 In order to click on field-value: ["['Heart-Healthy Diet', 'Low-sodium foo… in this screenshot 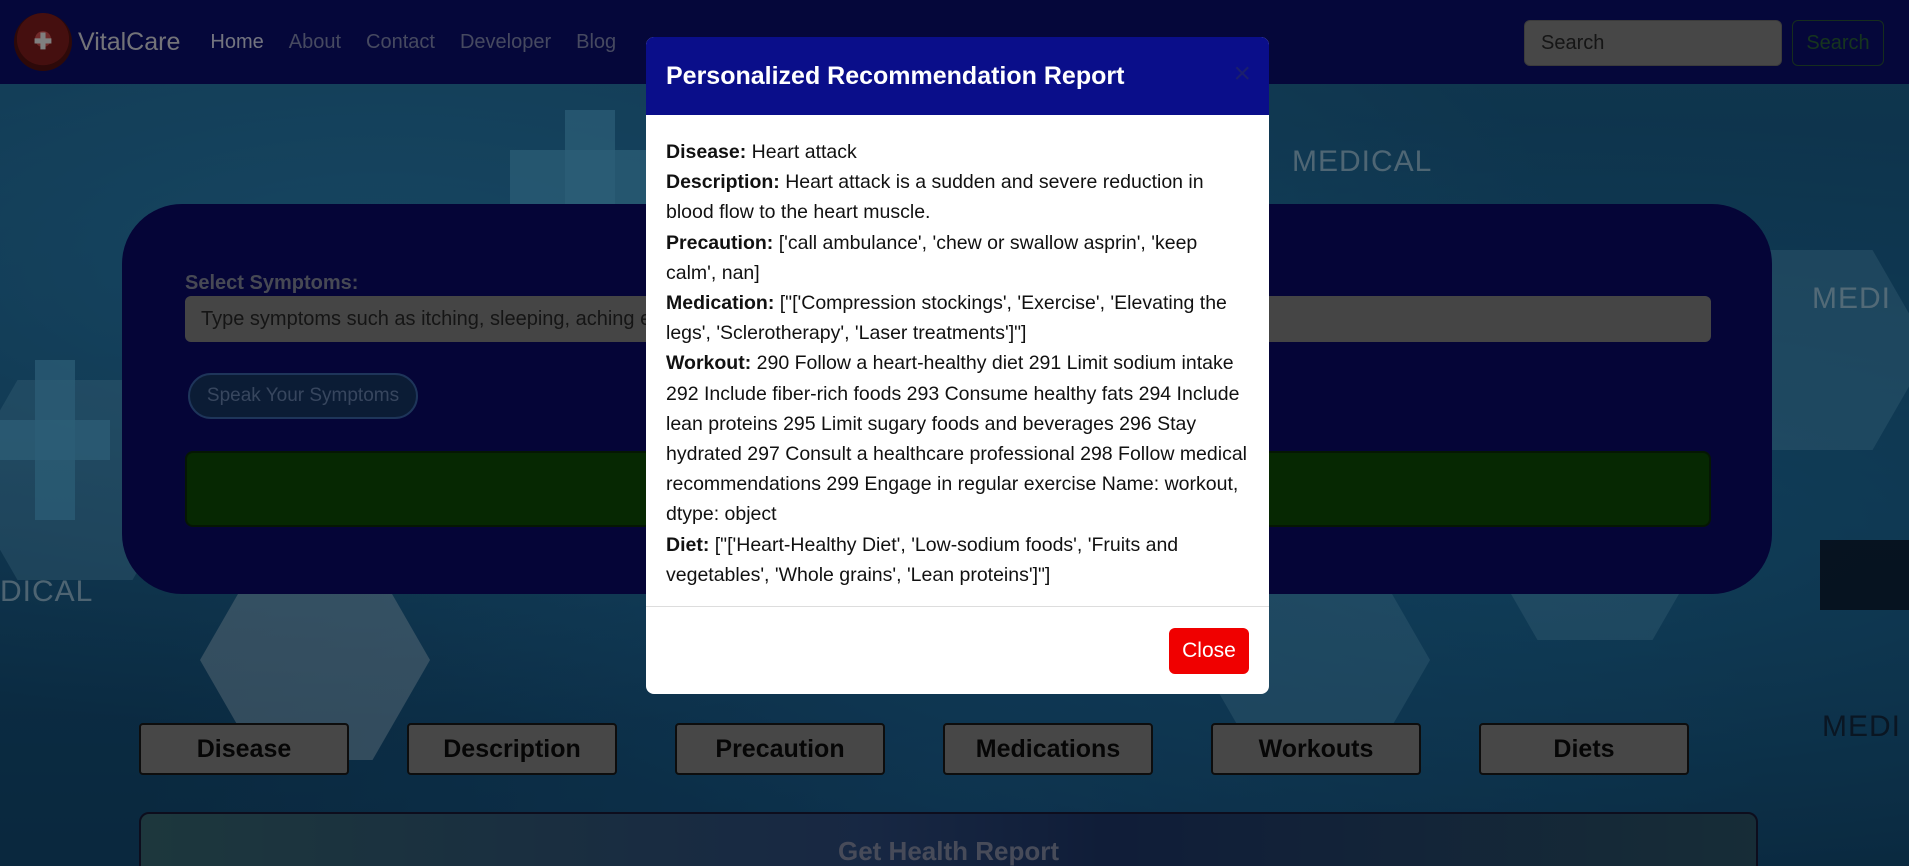, I will do `click(922, 559)`.